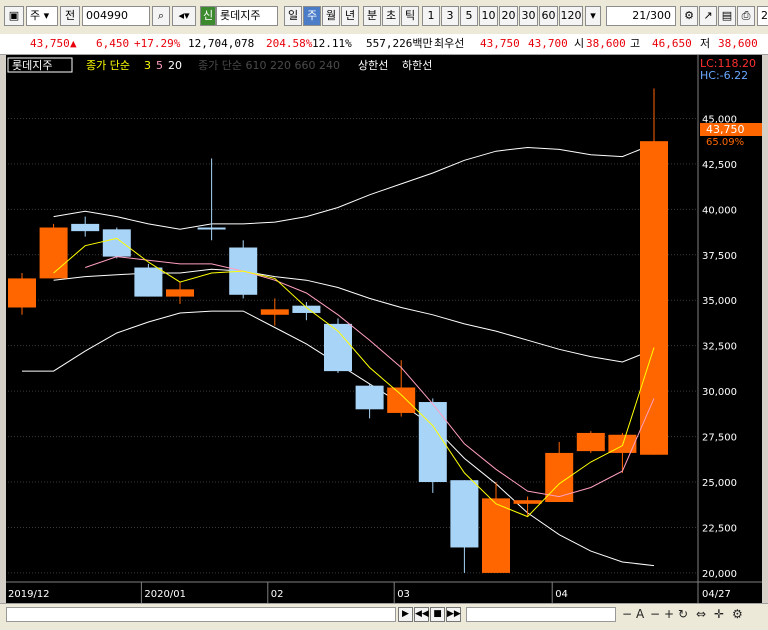 This screenshot has height=630, width=768. I want to click on interval-3: 3, so click(450, 16).